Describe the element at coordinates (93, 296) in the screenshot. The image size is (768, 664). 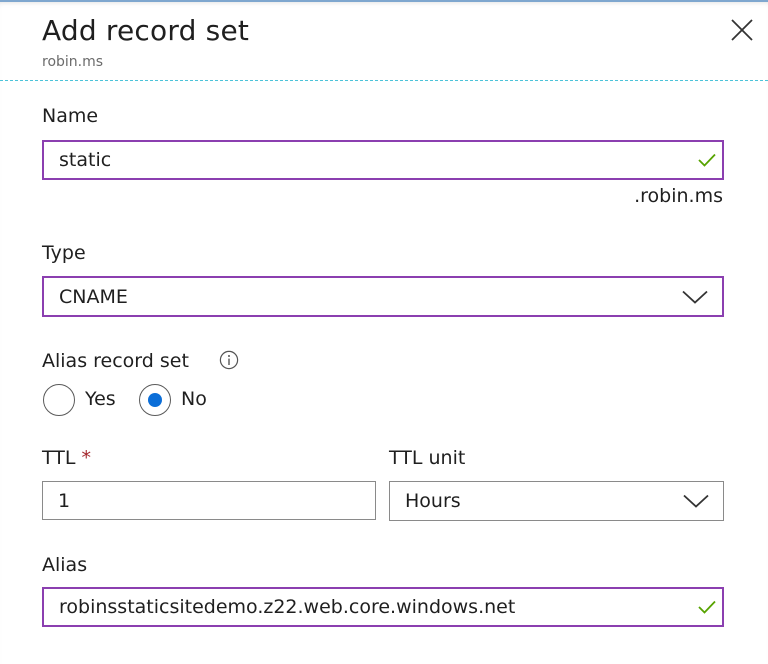
I see `type-selected-value: CNAME` at that location.